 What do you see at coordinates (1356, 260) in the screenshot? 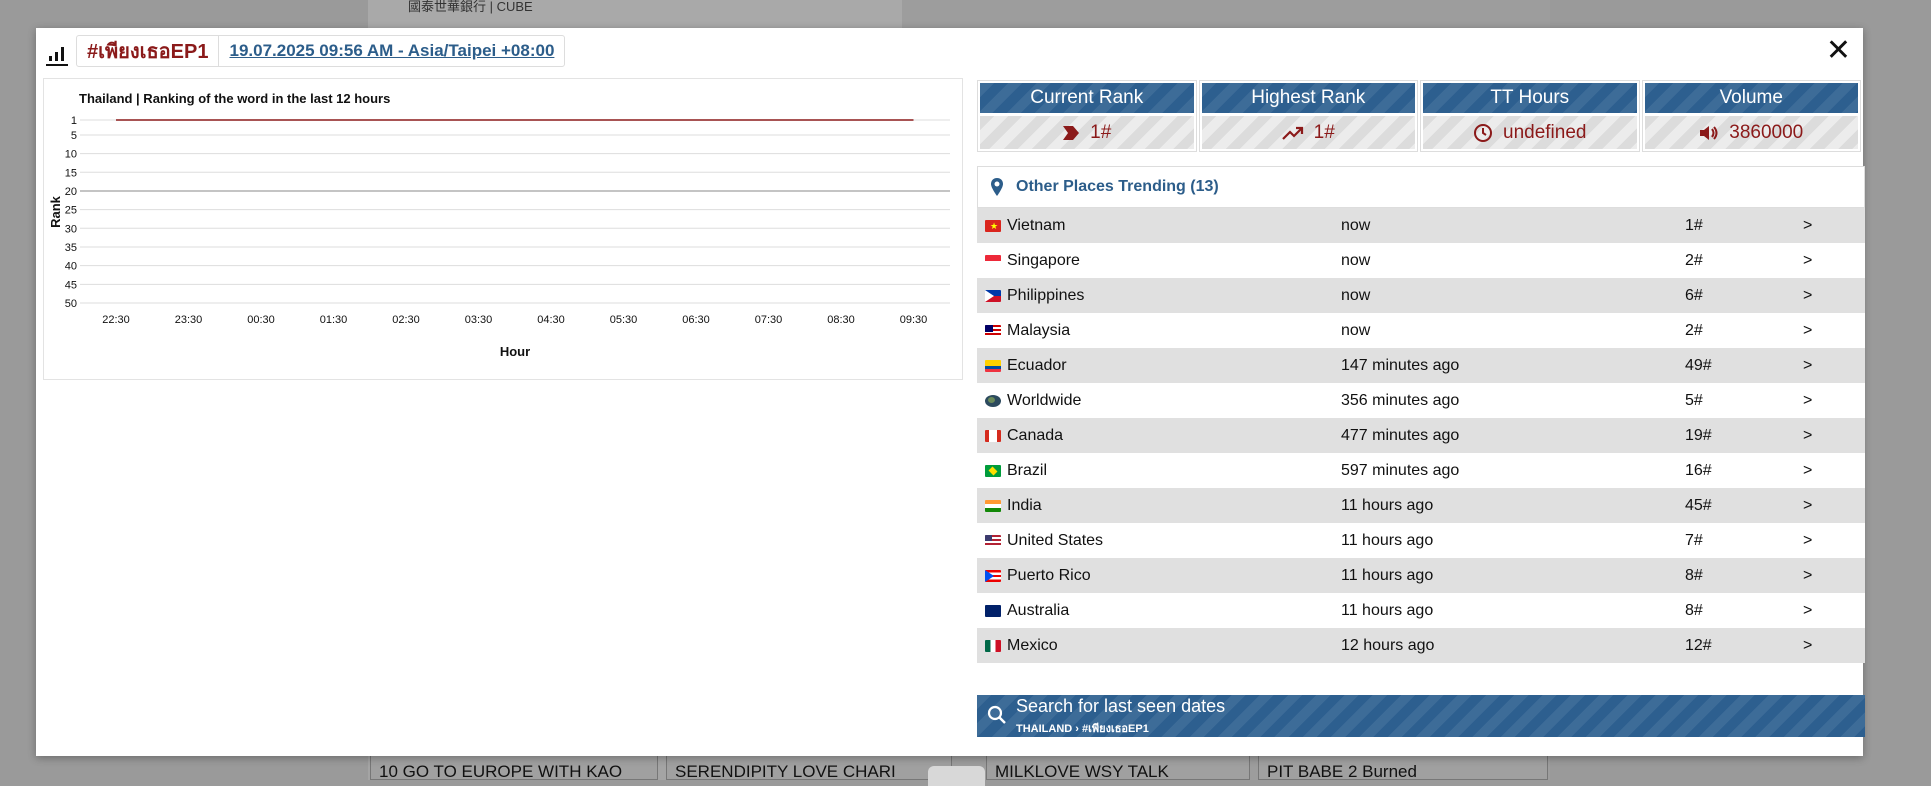
I see `place-time: now` at bounding box center [1356, 260].